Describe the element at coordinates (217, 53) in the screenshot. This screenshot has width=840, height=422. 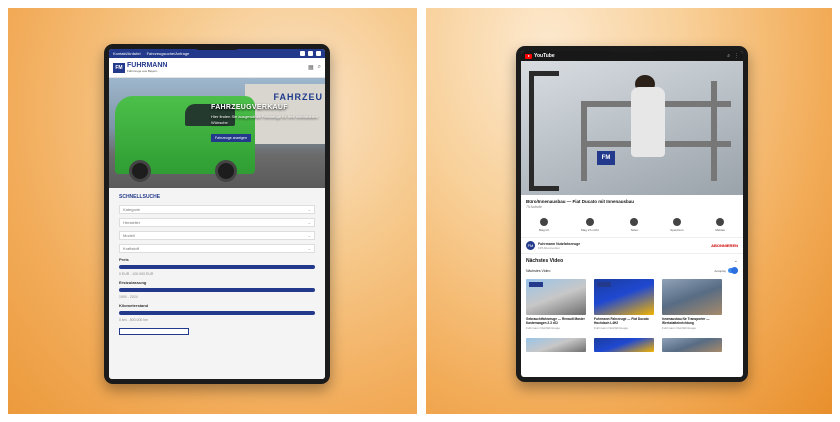
I see `website-topbar: Kontakt/Anfahrt Fahrzeugsuche/Anfrage` at that location.